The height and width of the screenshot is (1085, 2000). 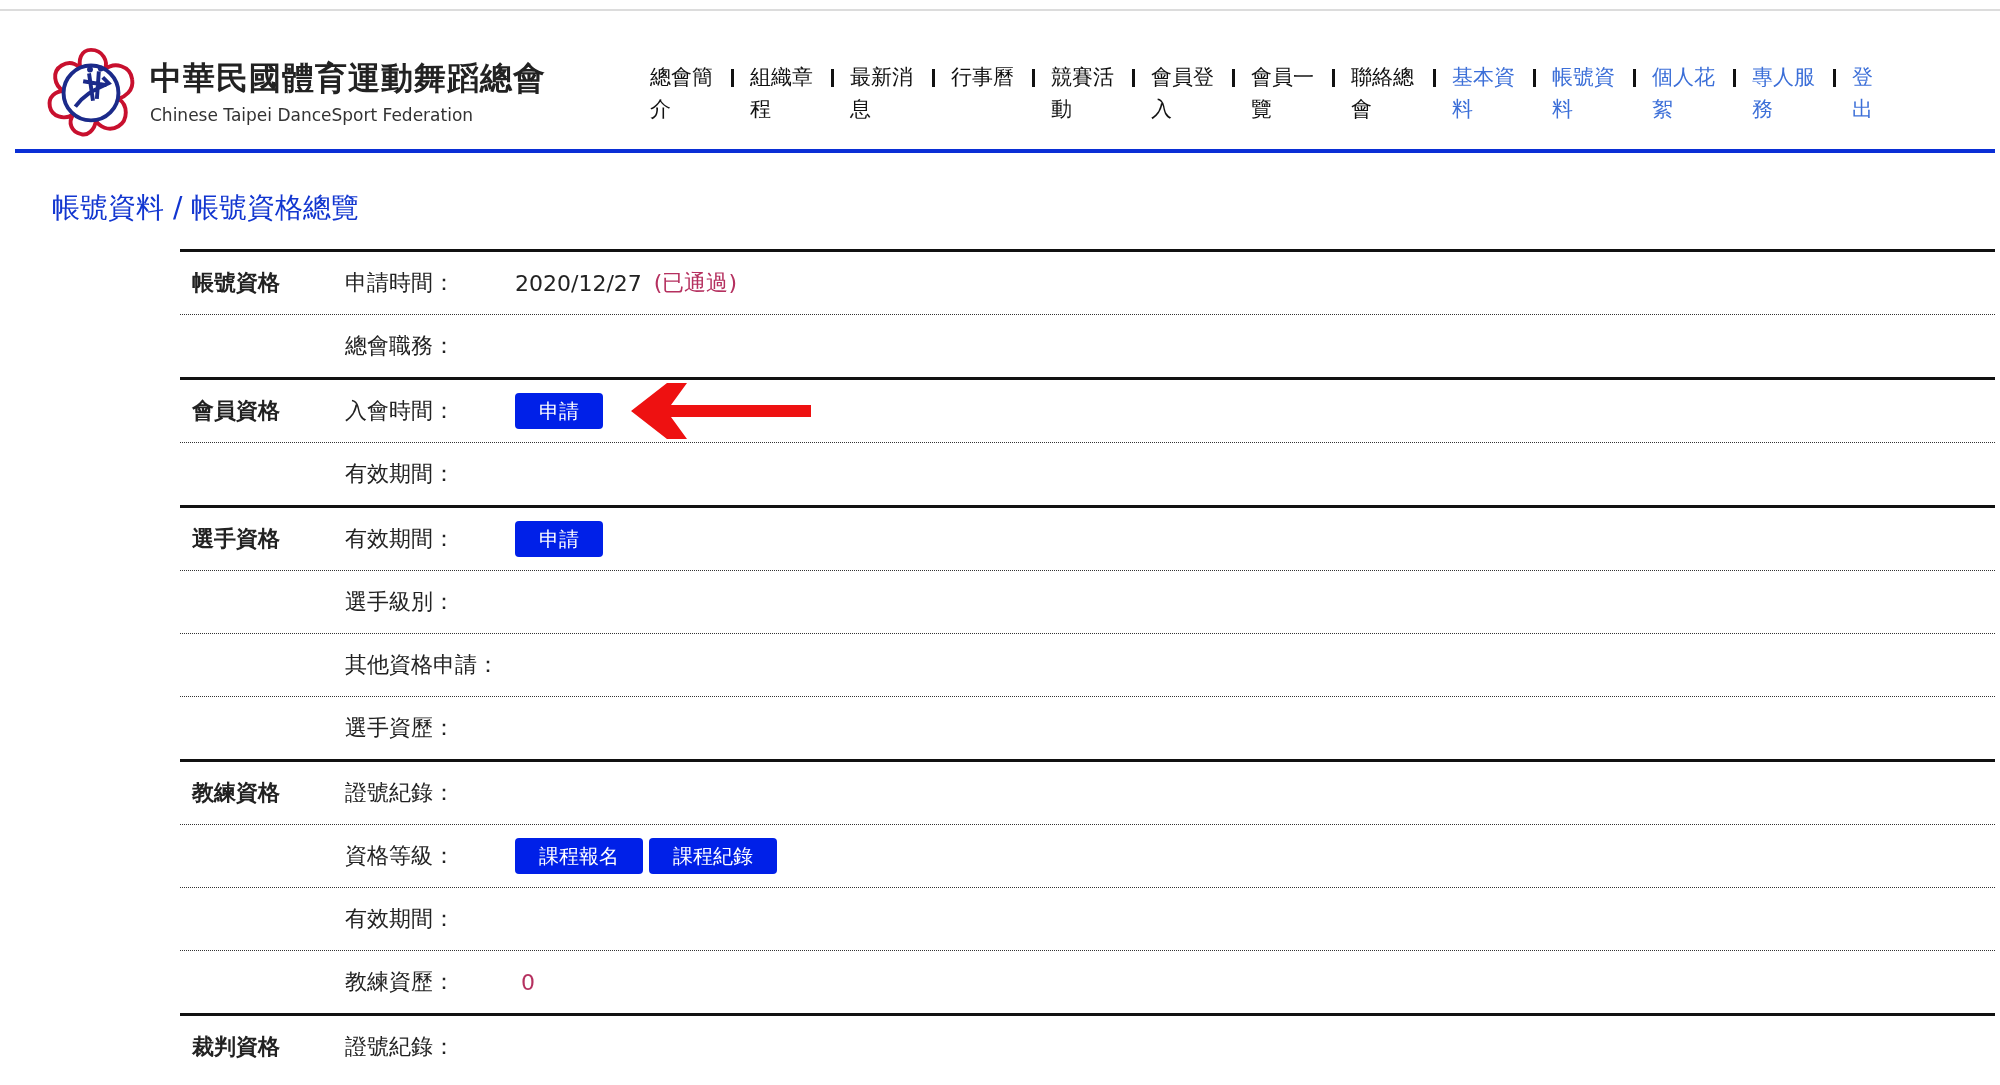 I want to click on nav-link: 聯絡總會, so click(x=1385, y=93).